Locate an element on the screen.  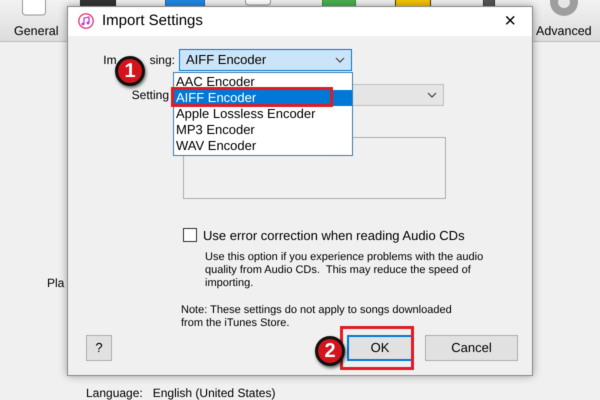
step-badge: 1 is located at coordinates (130, 71).